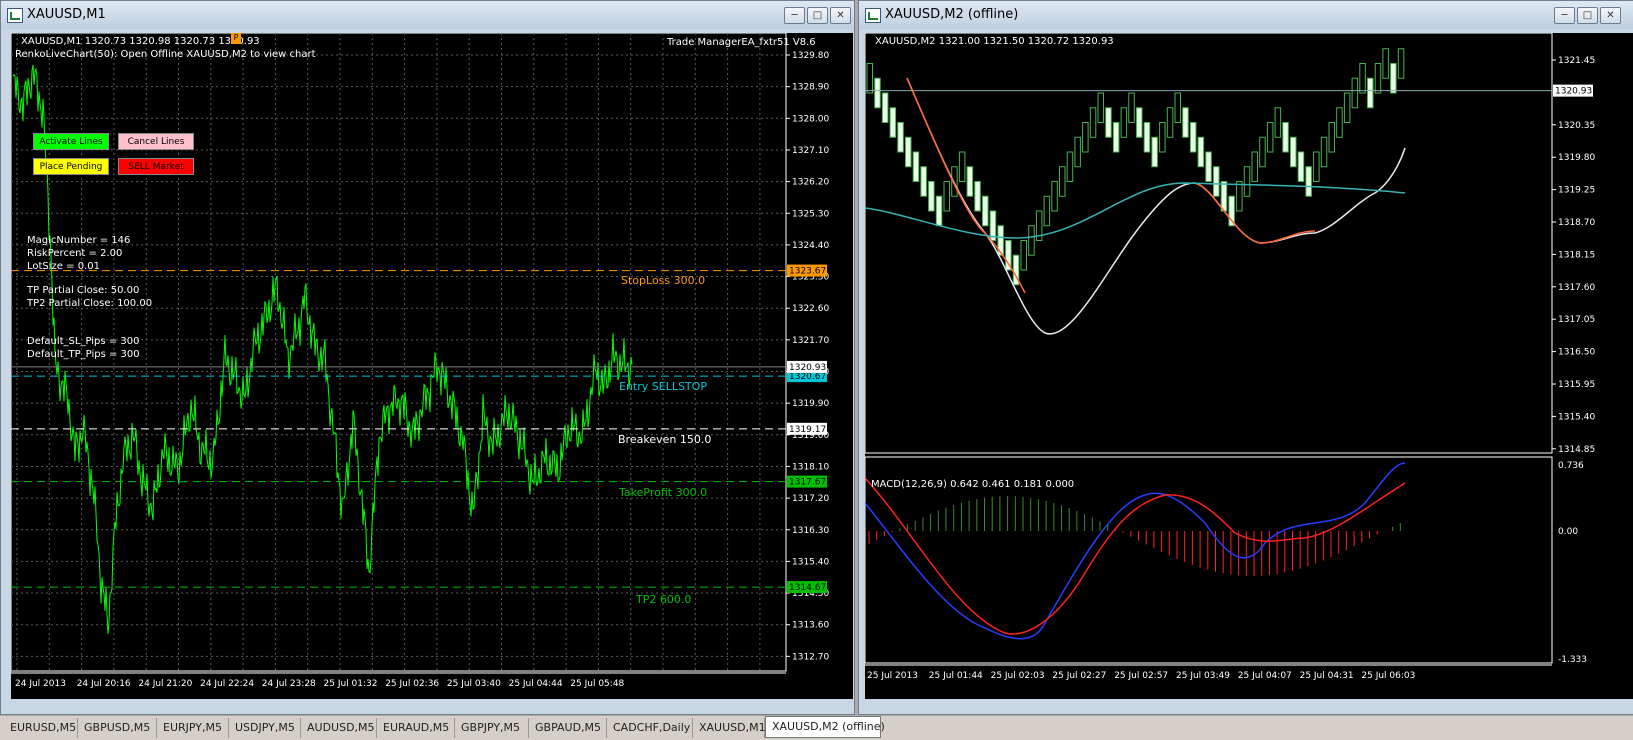  Describe the element at coordinates (1571, 466) in the screenshot. I see `macd-axis-label: 0.736` at that location.